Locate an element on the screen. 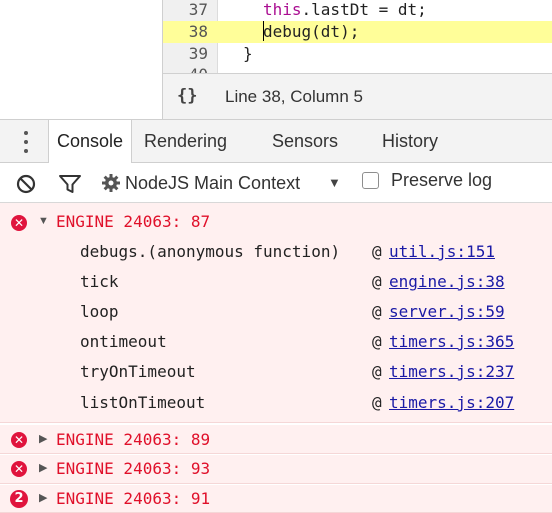 Image resolution: width=552 pixels, height=513 pixels. code-line-37: 37 this.lastDt = dt; is located at coordinates (357, 10).